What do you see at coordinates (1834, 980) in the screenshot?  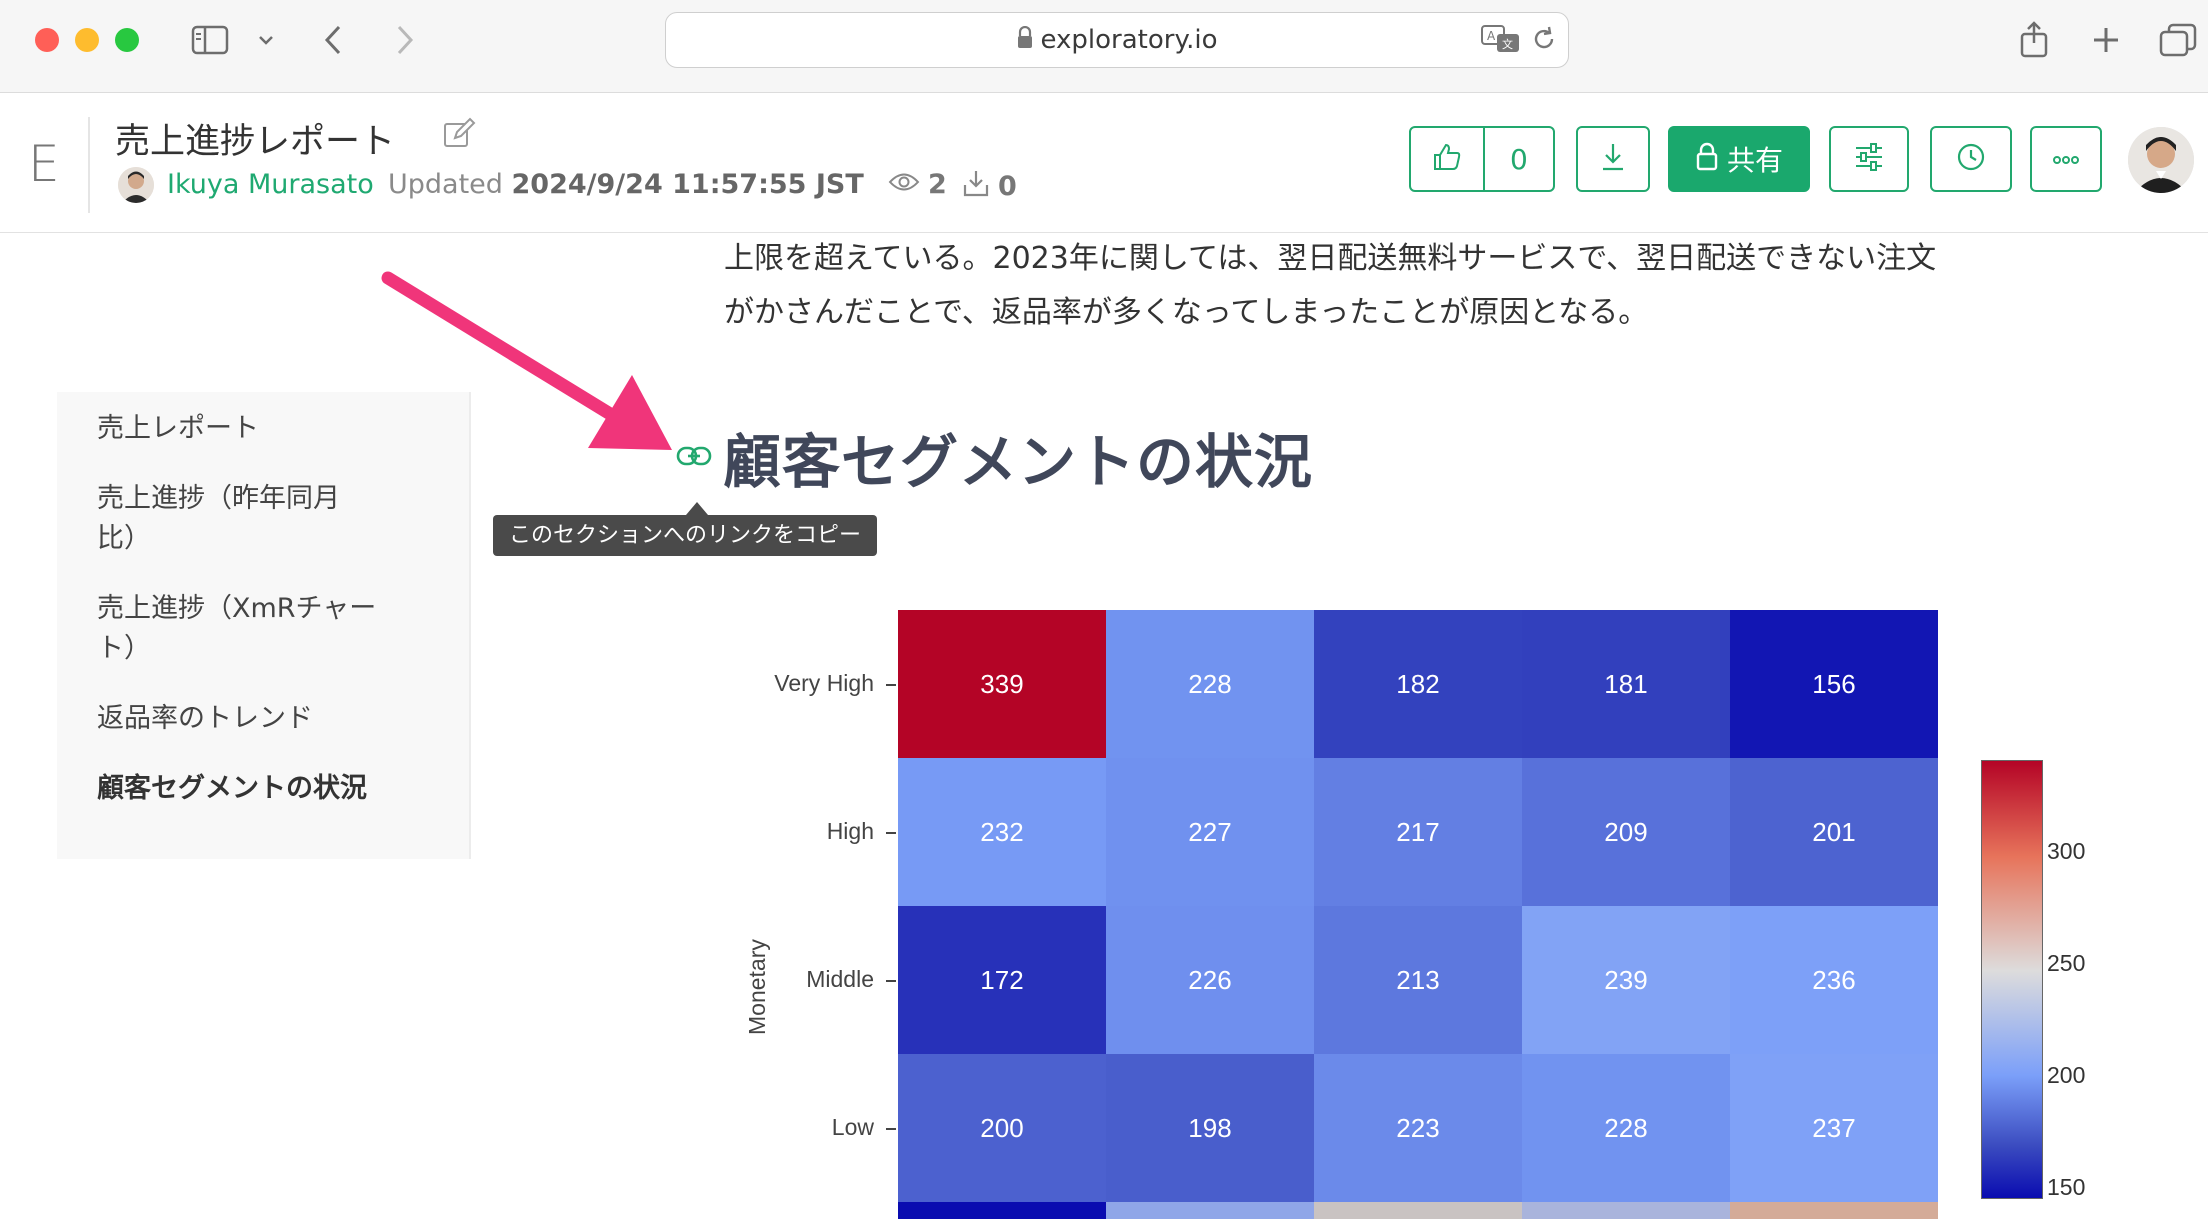 I see `heatmap-cell: 236` at bounding box center [1834, 980].